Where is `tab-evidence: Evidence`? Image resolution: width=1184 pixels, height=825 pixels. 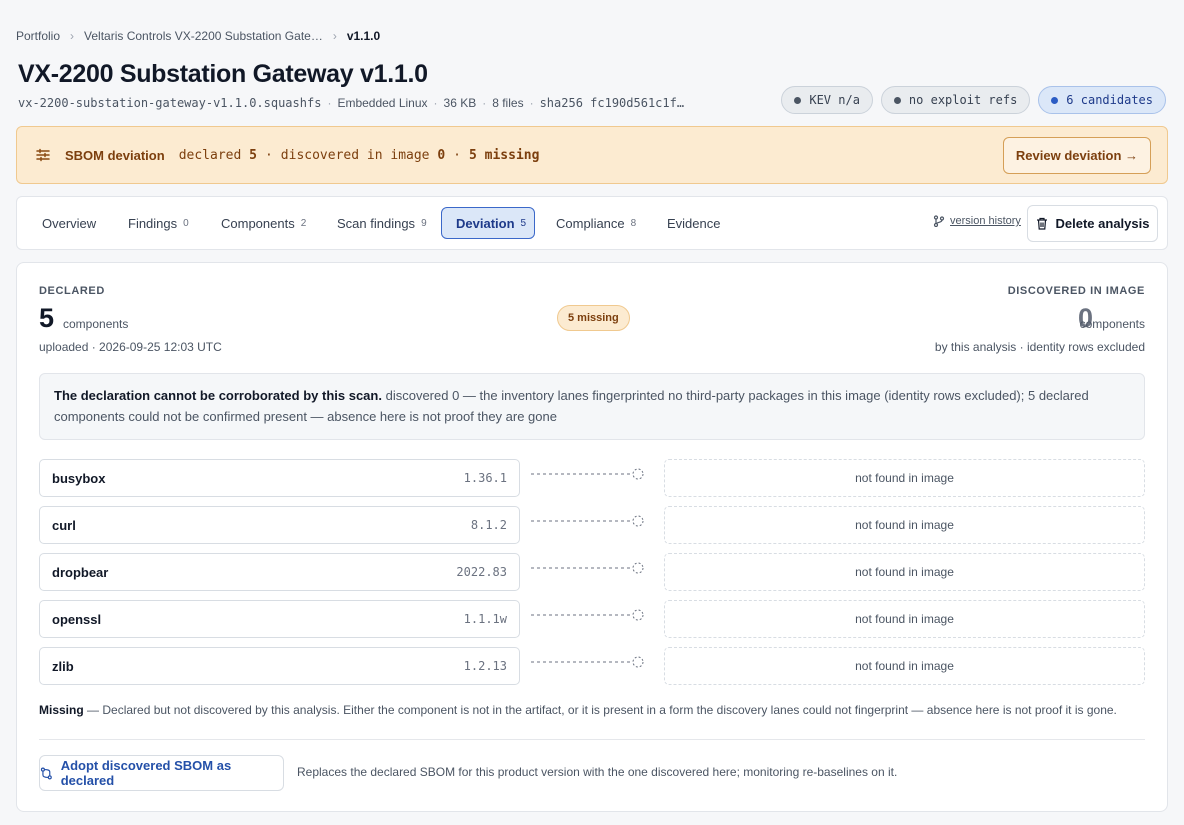 tab-evidence: Evidence is located at coordinates (693, 223).